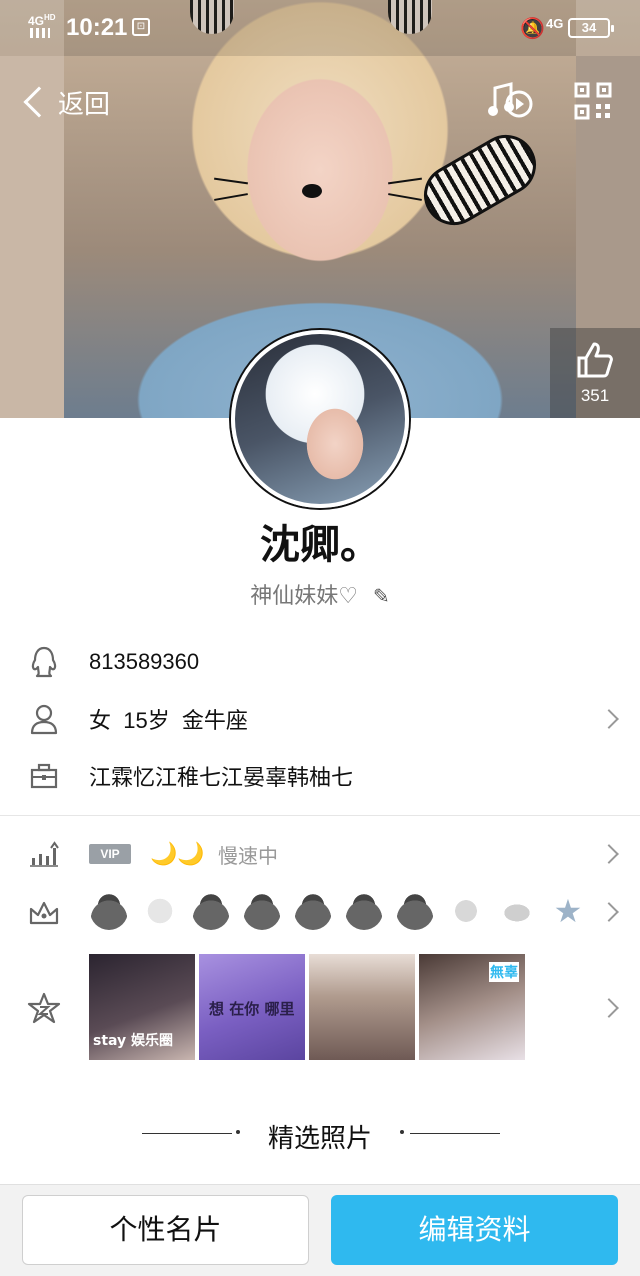 This screenshot has width=640, height=1276. I want to click on medal-list: ★, so click(338, 911).